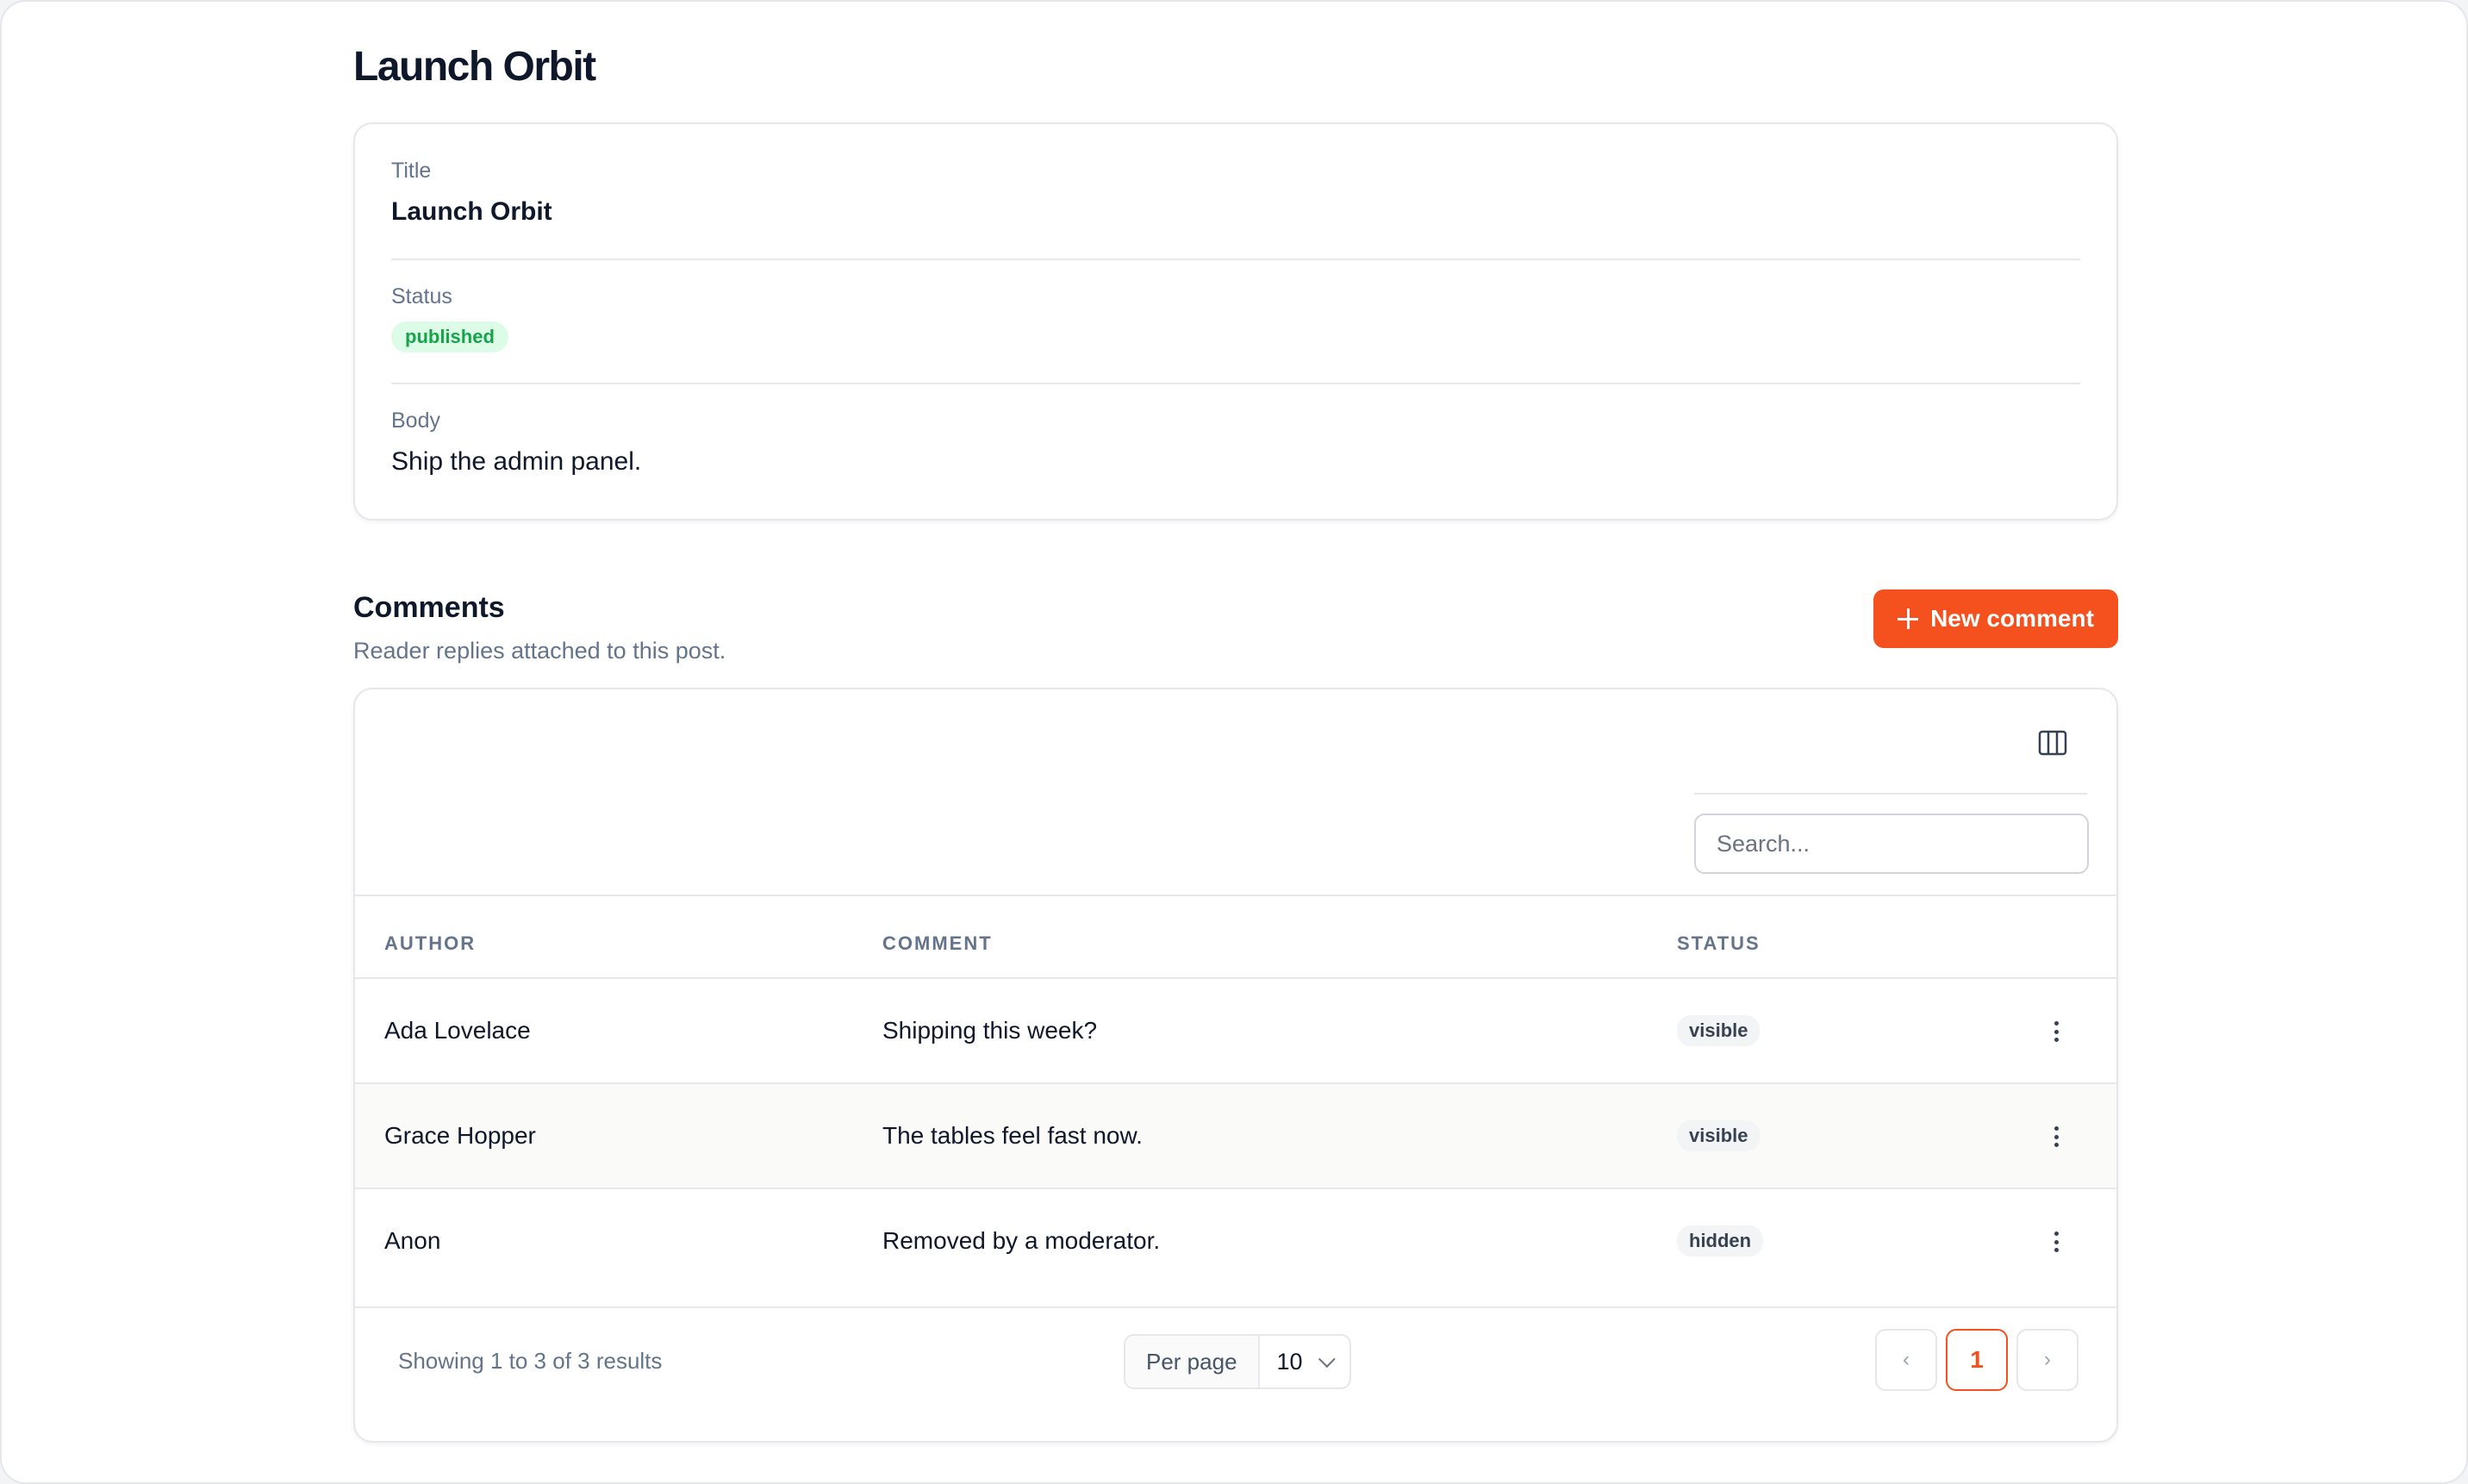 The image size is (2468, 1484). What do you see at coordinates (2012, 619) in the screenshot?
I see `new-comment-button-label: New comment` at bounding box center [2012, 619].